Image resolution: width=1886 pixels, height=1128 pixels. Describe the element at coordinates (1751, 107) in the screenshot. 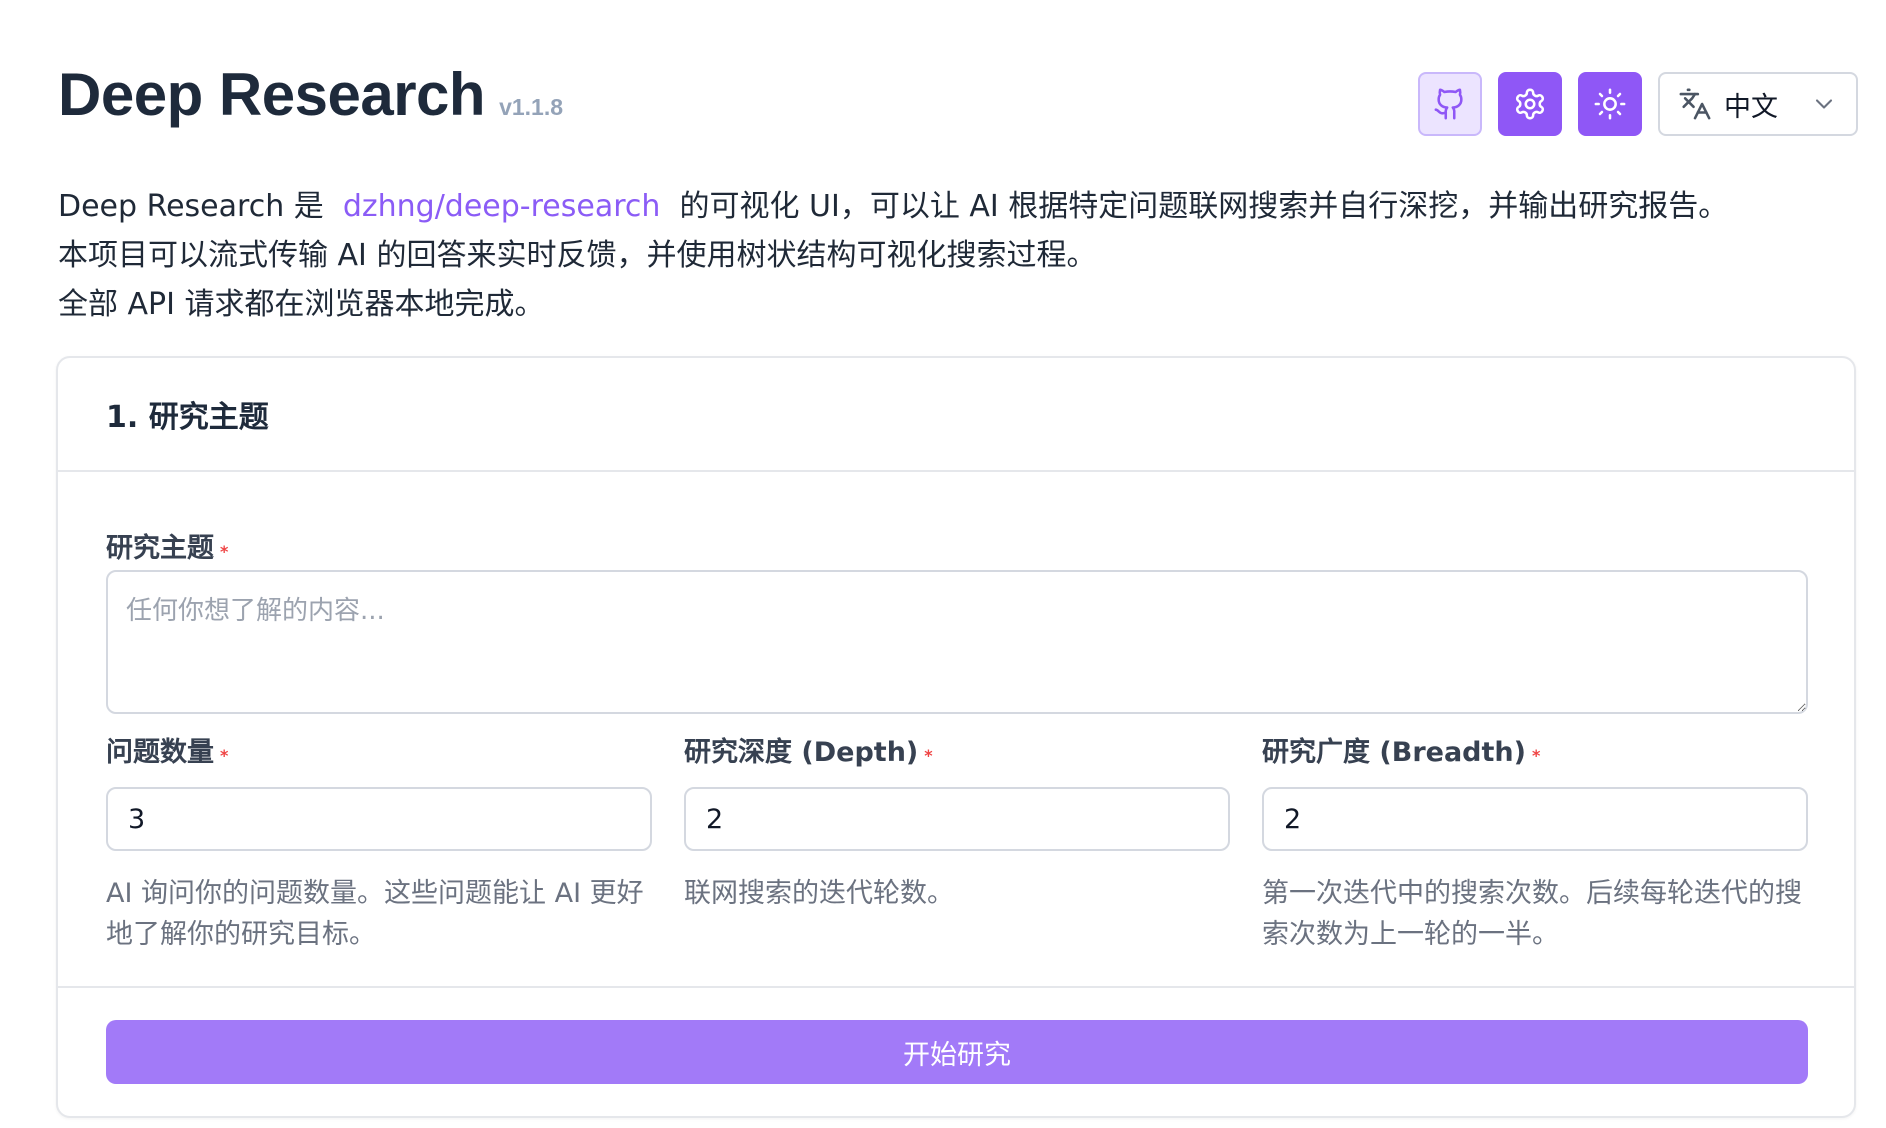

I see `language-label: 中文` at that location.